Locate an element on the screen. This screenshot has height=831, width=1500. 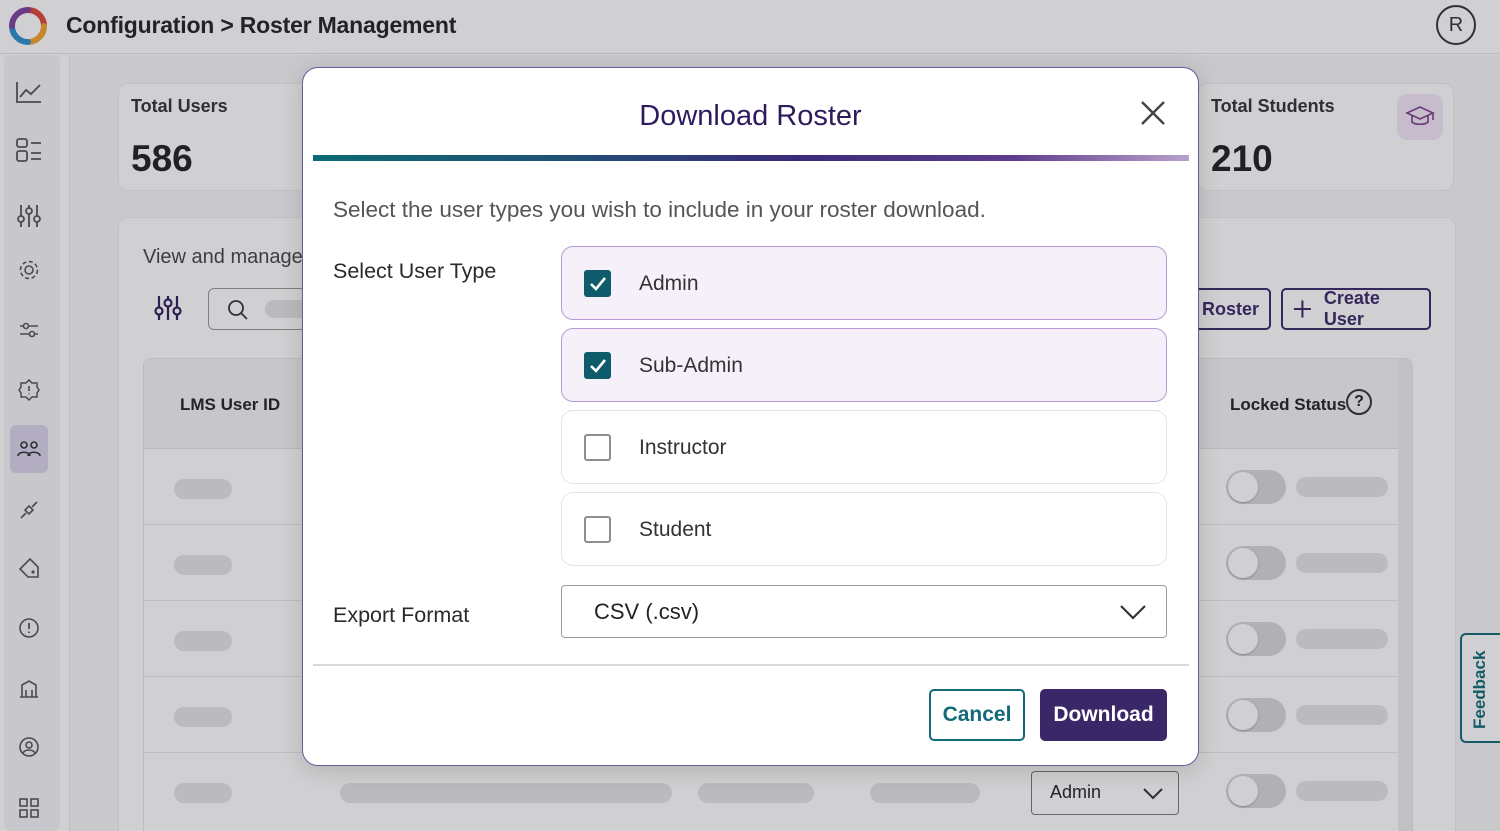
sub-admin-checkbox is located at coordinates (597, 365).